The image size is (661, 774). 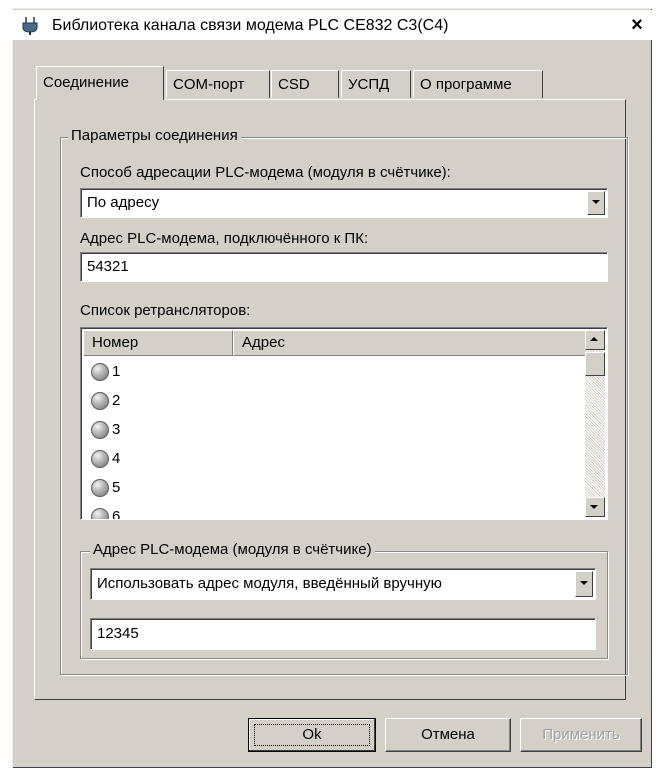 I want to click on tab-connection: Соединение, so click(x=100, y=83).